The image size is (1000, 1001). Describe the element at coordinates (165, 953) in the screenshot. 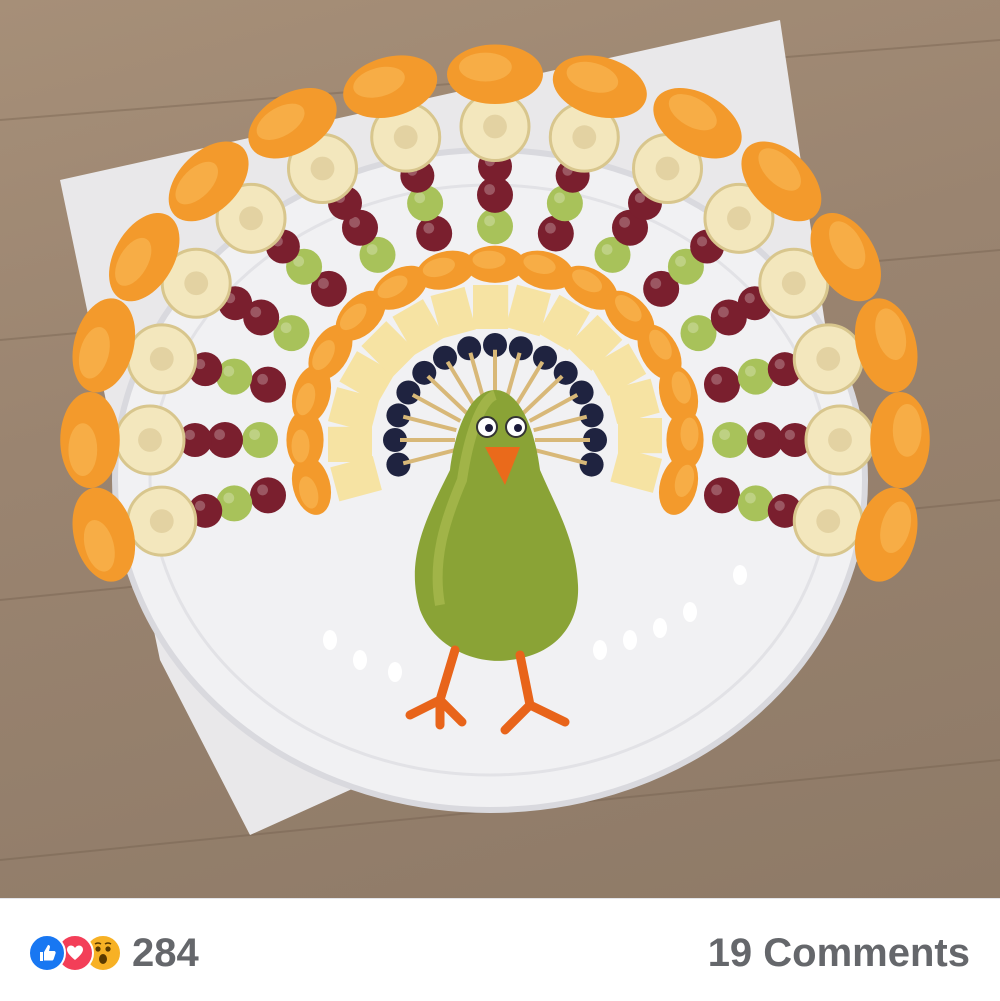

I see `reaction-count: 284` at that location.